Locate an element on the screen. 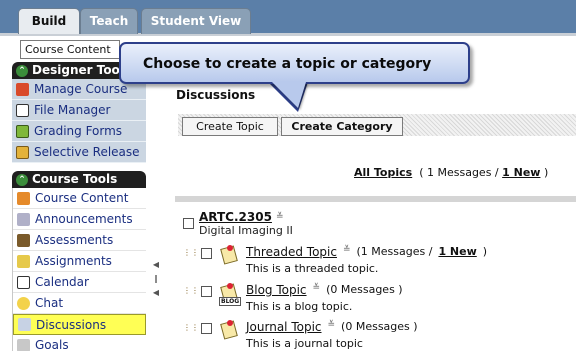 This screenshot has width=576, height=351. tab-bar: Build Teach Student View is located at coordinates (288, 18).